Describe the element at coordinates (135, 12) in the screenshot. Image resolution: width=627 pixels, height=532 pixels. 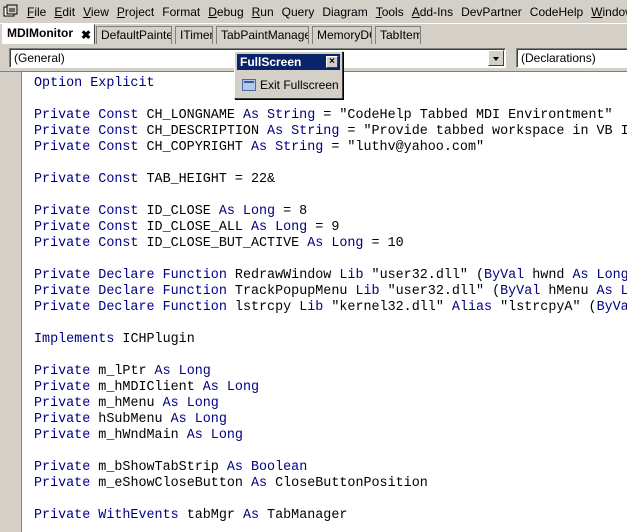
I see `menu-item-project: Project` at that location.